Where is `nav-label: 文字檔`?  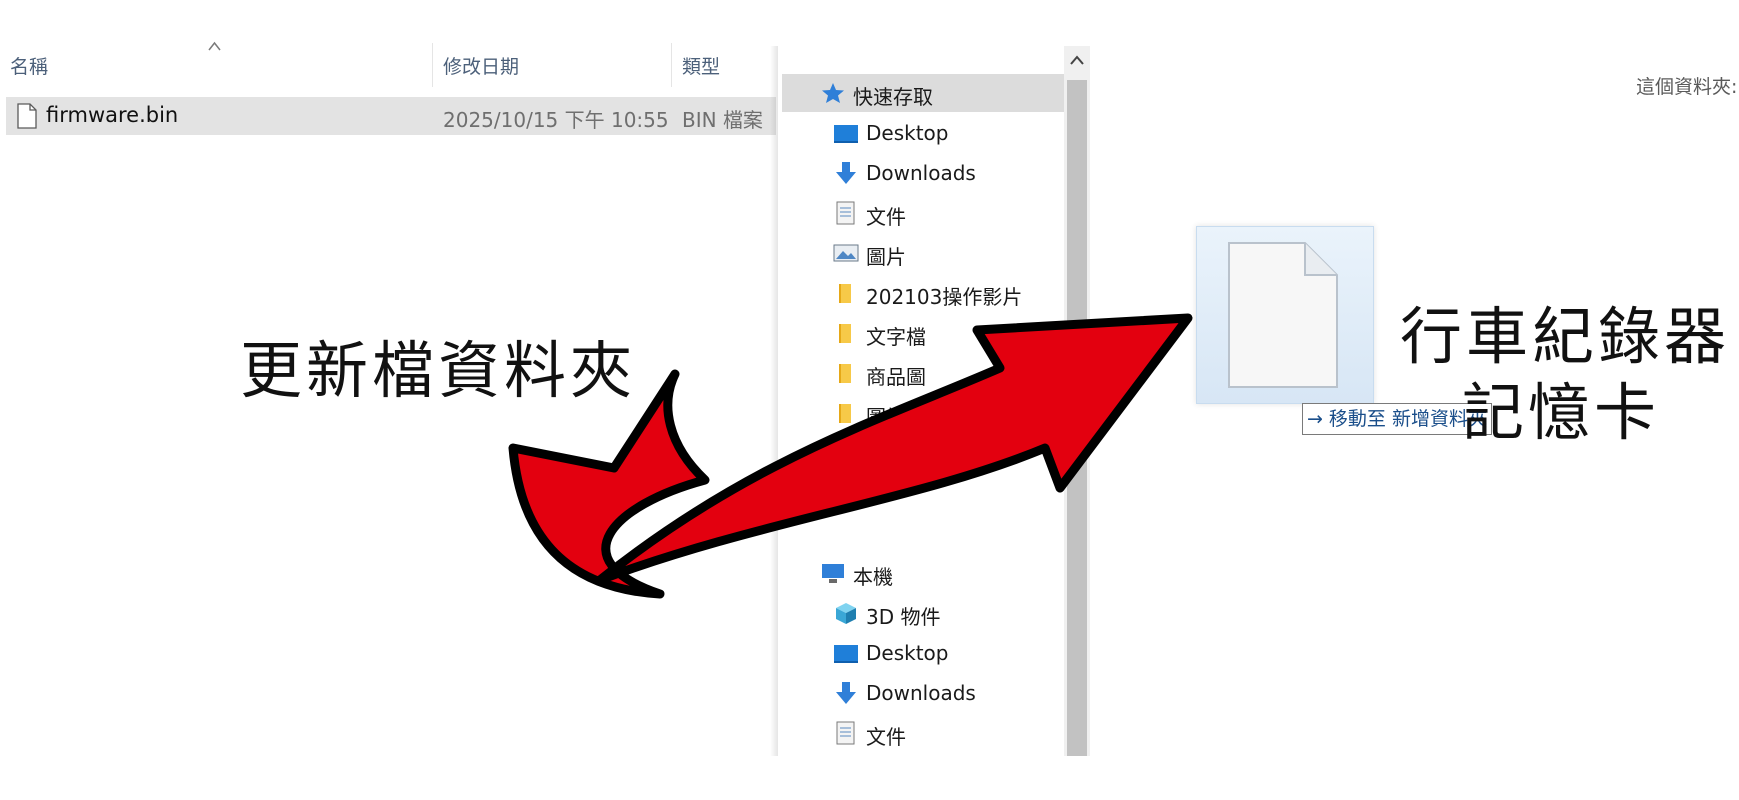
nav-label: 文字檔 is located at coordinates (896, 337).